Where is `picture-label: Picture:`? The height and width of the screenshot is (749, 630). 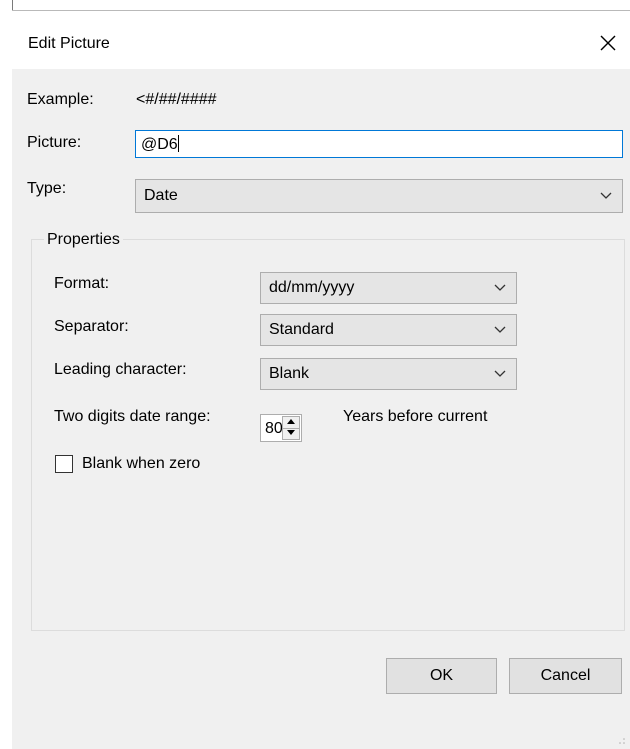
picture-label: Picture: is located at coordinates (54, 142).